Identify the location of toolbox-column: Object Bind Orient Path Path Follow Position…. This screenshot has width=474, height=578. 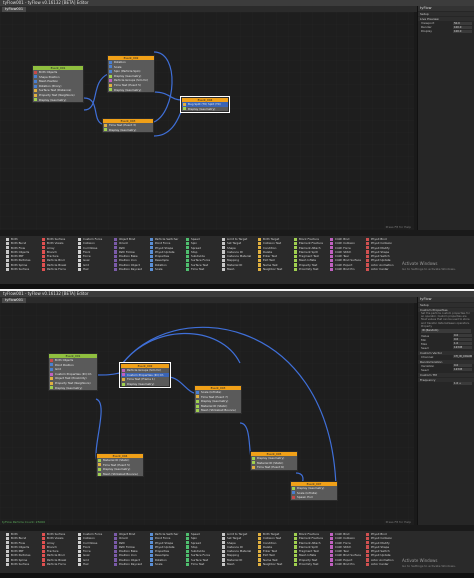
(128, 549).